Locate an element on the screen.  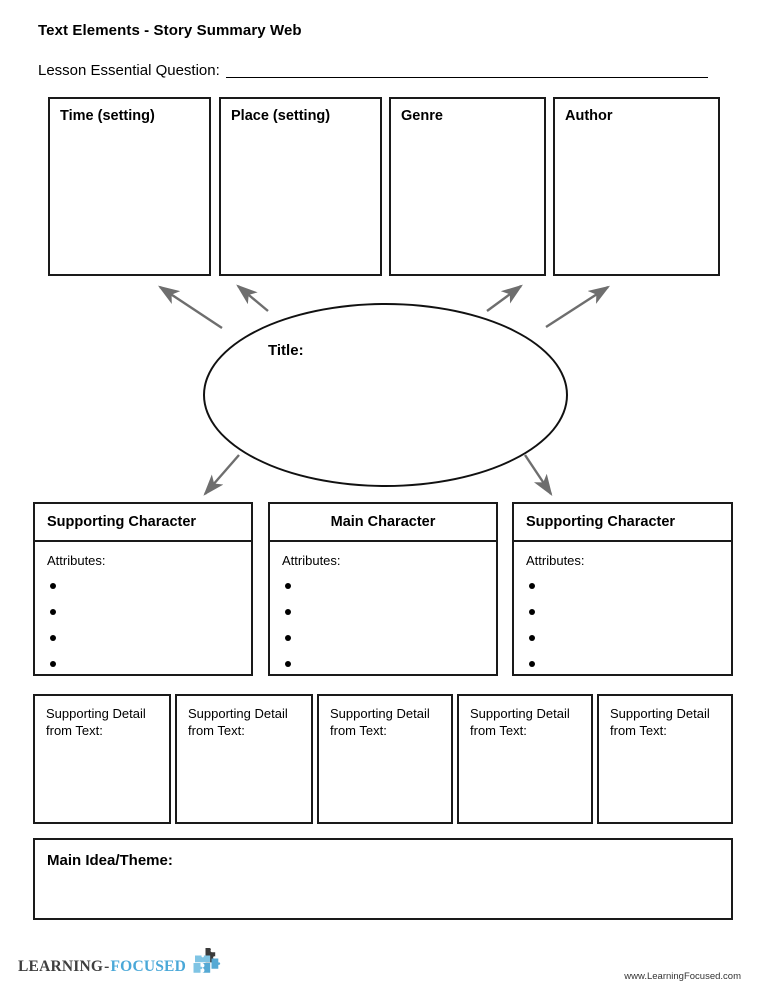
lesson-essential-question-row: Lesson Essential Question: is located at coordinates (373, 70).